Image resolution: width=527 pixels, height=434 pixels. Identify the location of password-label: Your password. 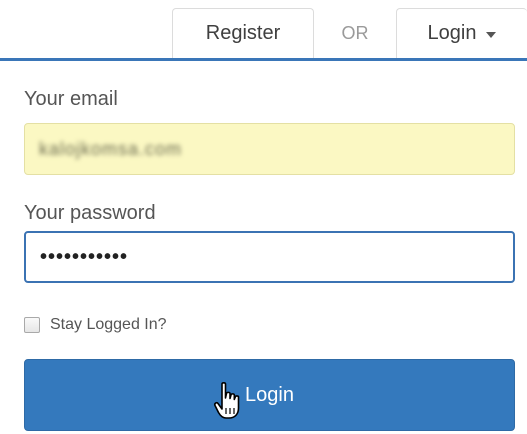
(90, 213).